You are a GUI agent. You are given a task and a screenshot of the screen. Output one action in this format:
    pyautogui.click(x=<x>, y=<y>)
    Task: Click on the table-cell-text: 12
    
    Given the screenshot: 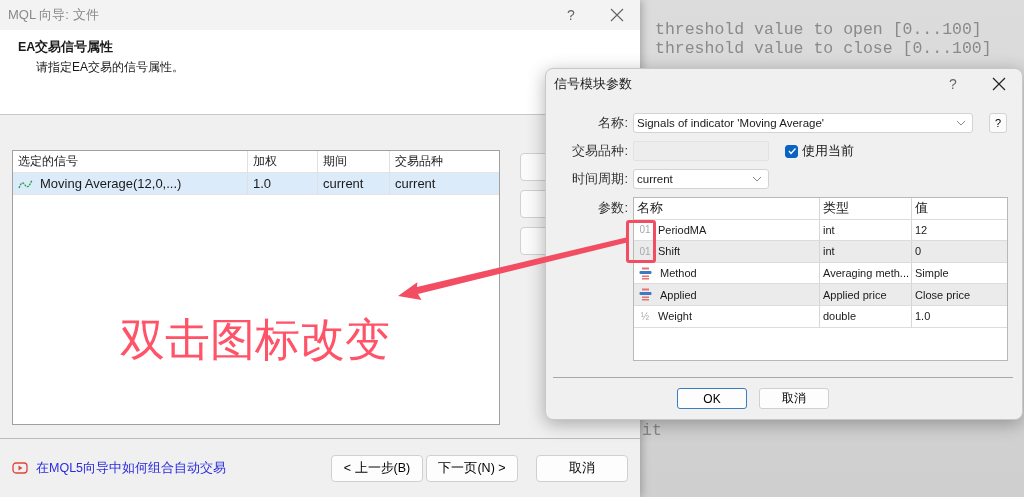 What is the action you would take?
    pyautogui.click(x=921, y=230)
    